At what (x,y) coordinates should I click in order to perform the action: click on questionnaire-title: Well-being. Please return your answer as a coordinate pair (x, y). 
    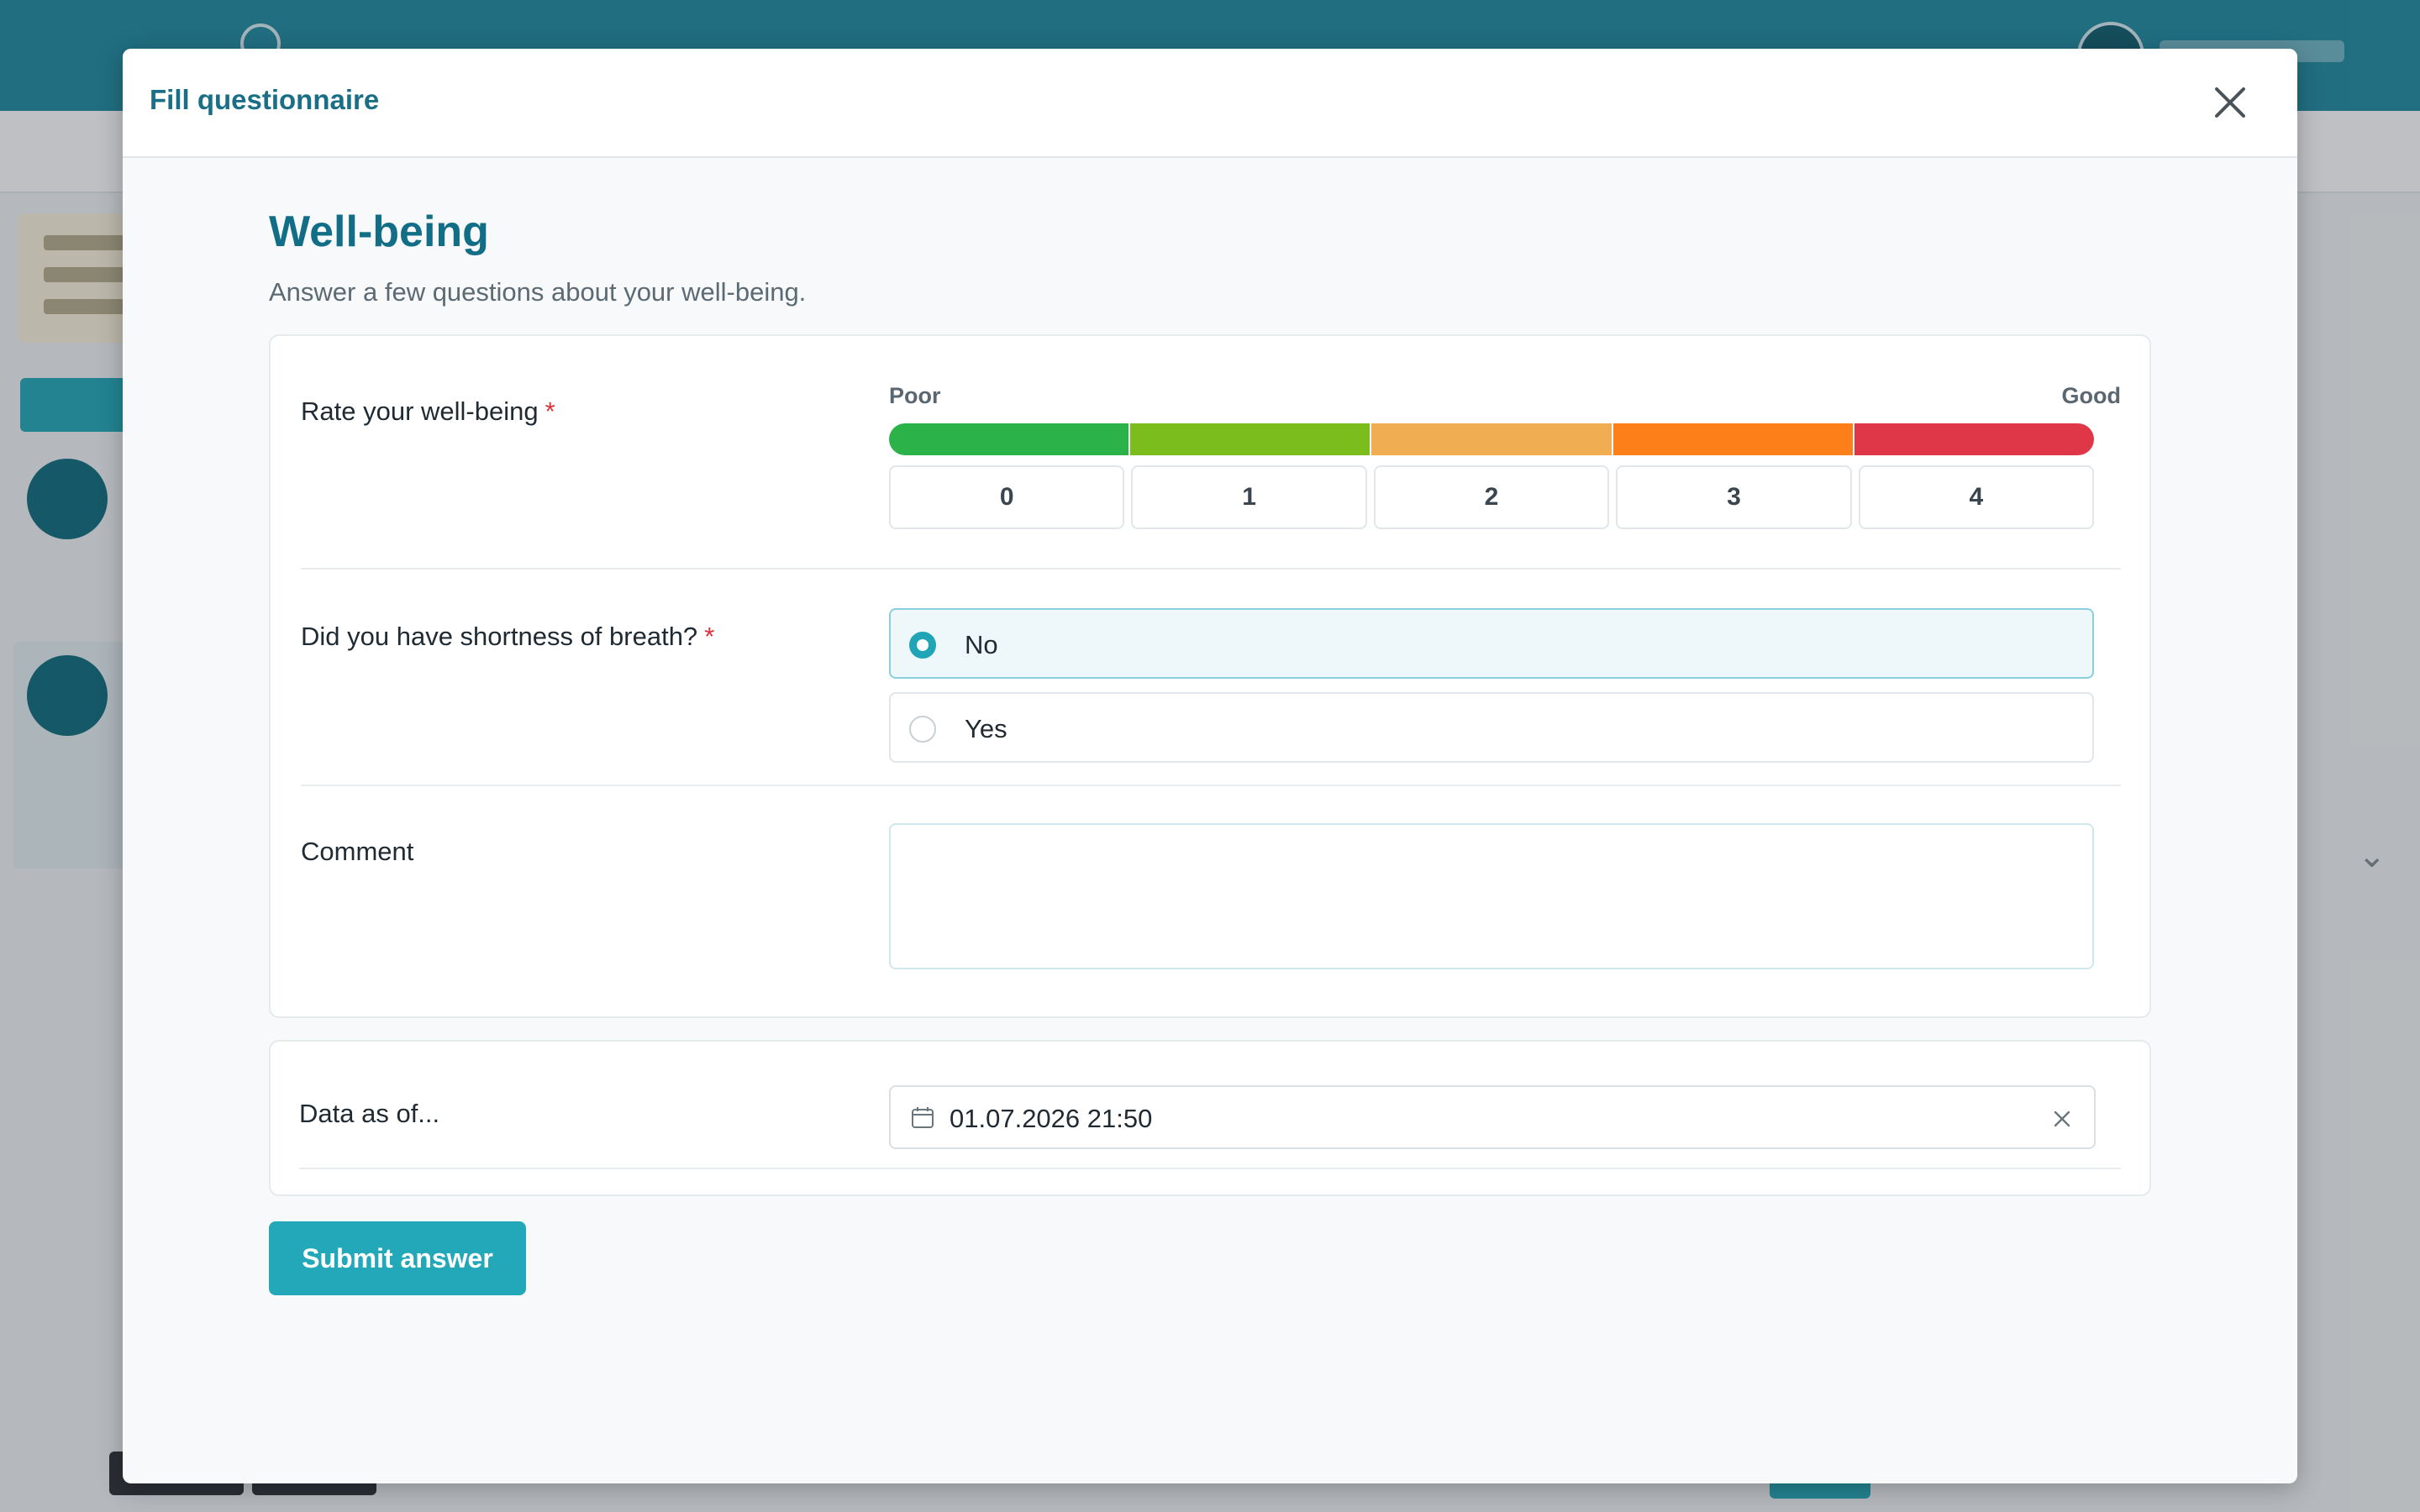
    Looking at the image, I should click on (379, 231).